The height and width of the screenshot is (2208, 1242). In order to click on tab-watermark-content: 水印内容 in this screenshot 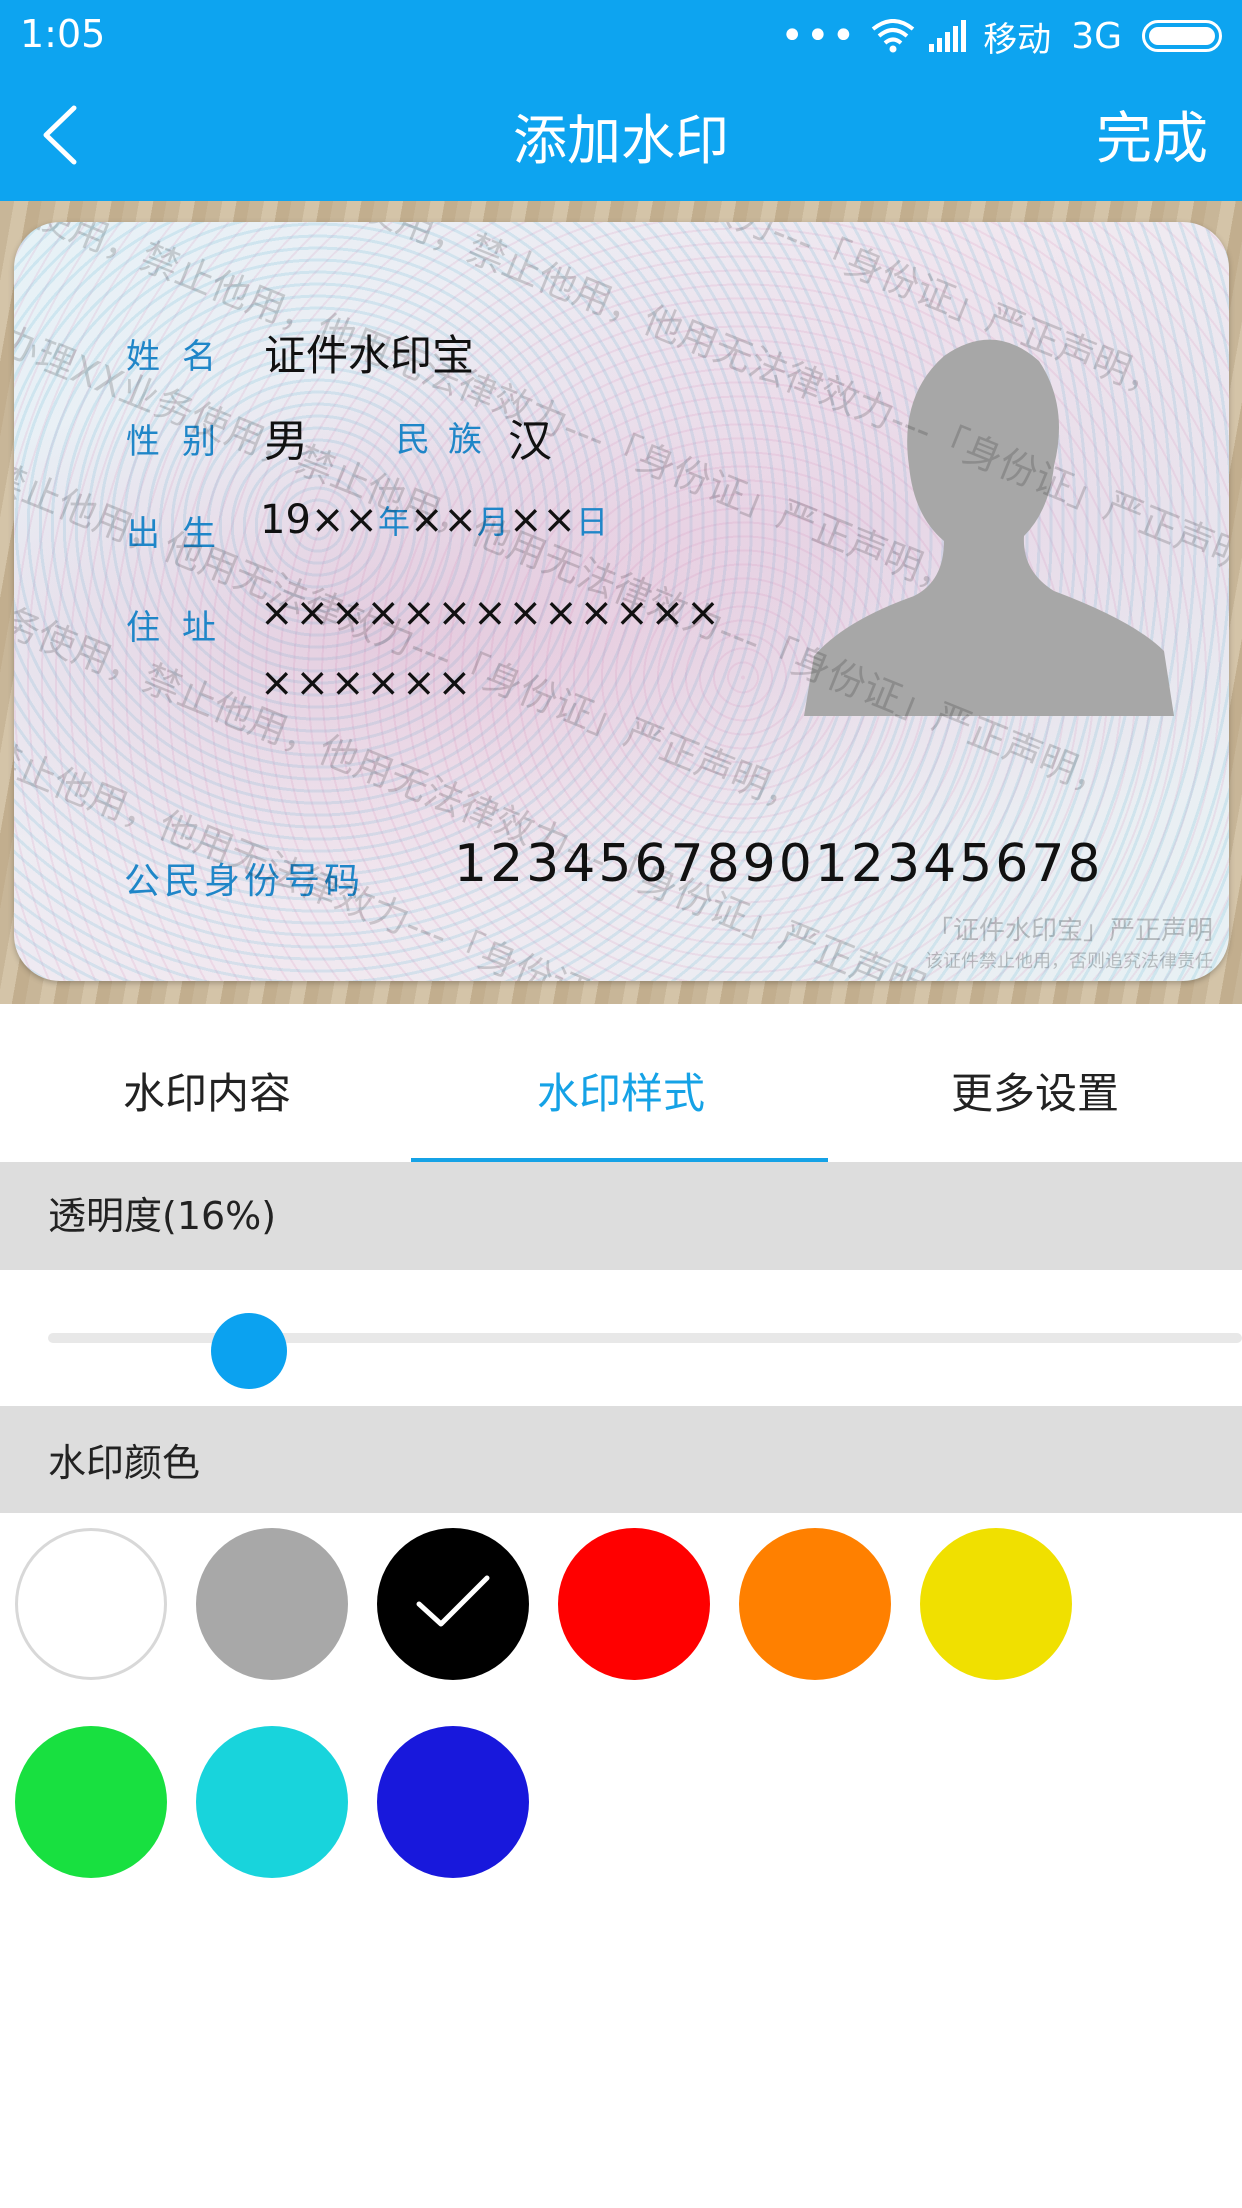, I will do `click(207, 1083)`.